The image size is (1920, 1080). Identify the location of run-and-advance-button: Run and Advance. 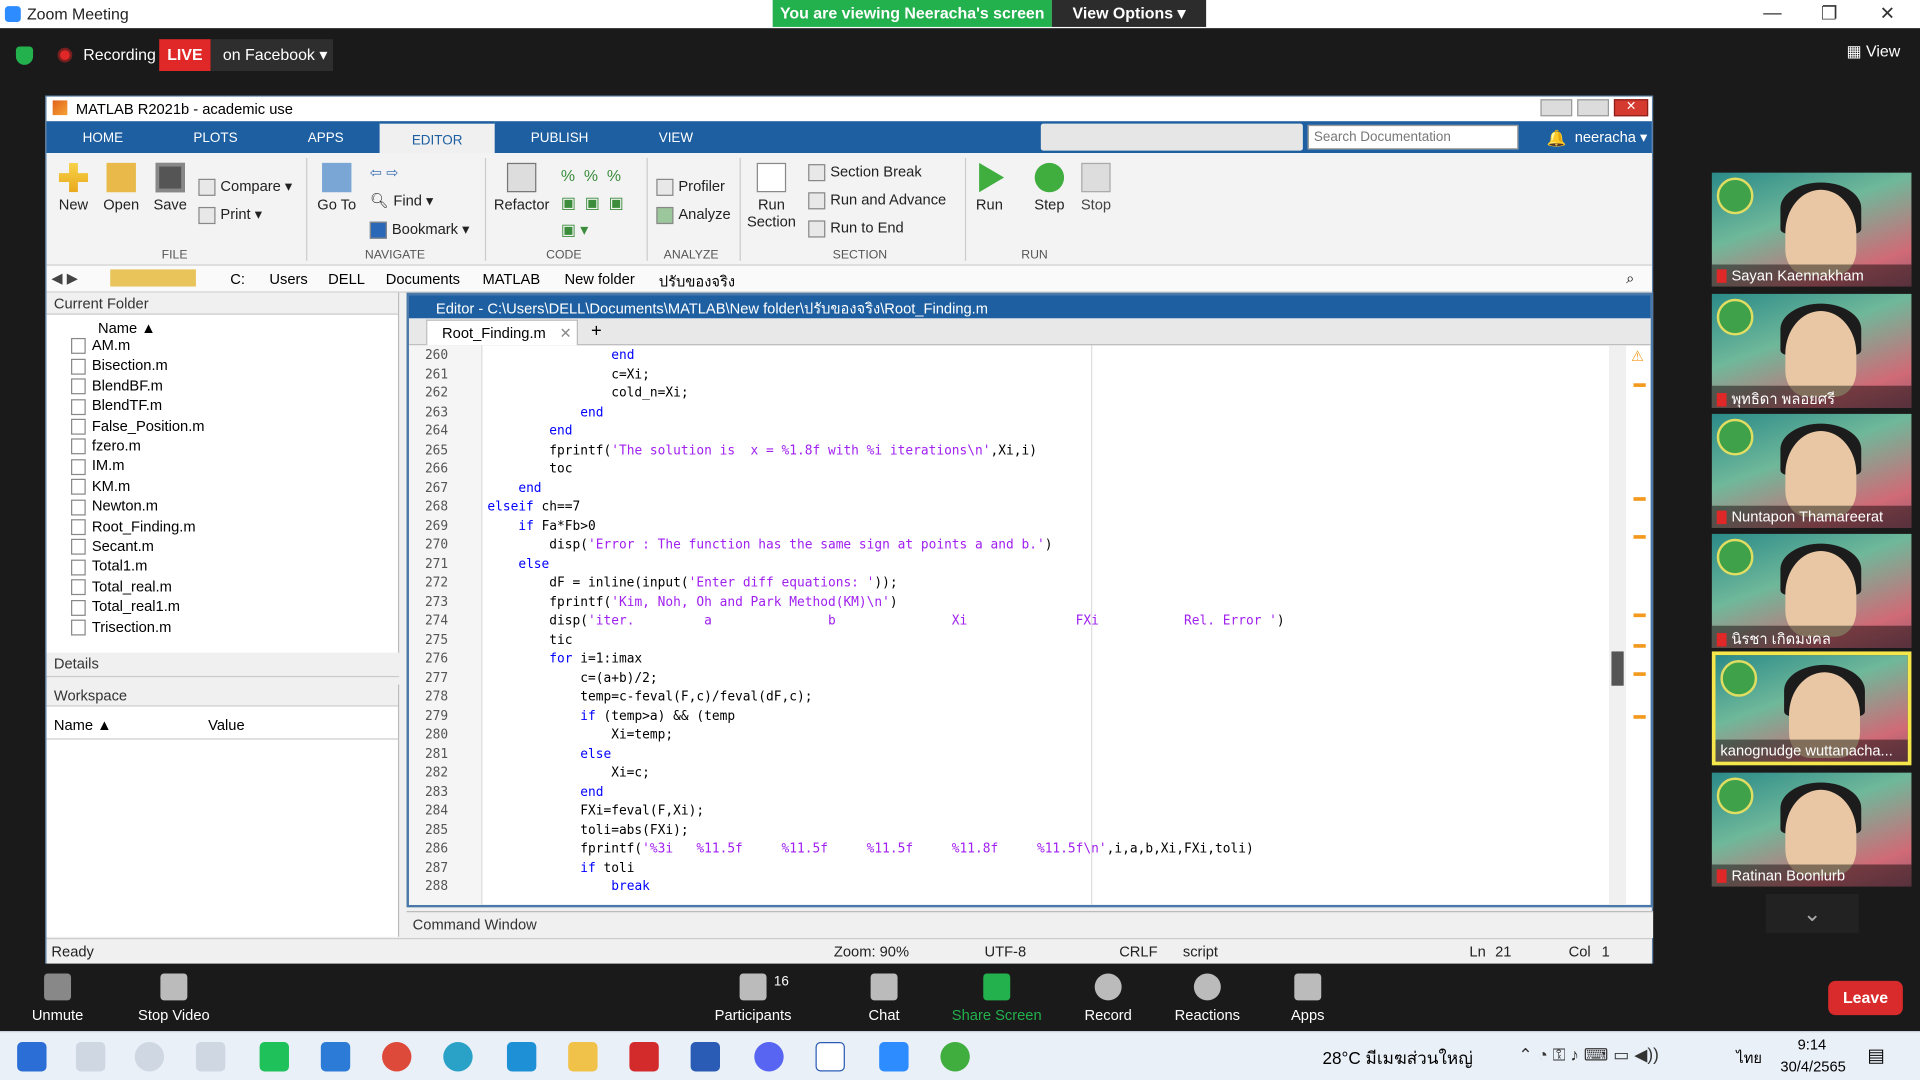
(877, 200).